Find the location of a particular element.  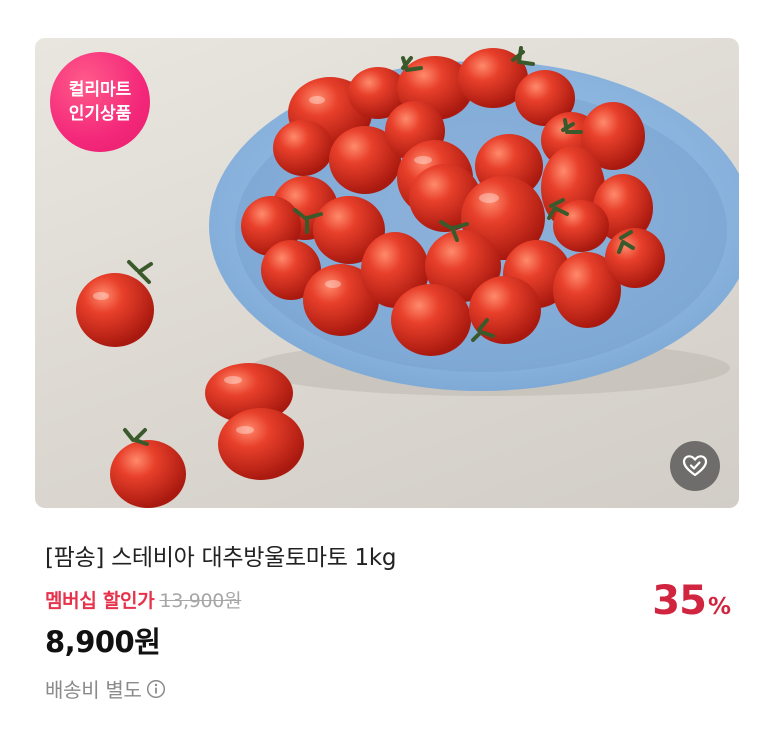

original-price: 13,900원 is located at coordinates (200, 601).